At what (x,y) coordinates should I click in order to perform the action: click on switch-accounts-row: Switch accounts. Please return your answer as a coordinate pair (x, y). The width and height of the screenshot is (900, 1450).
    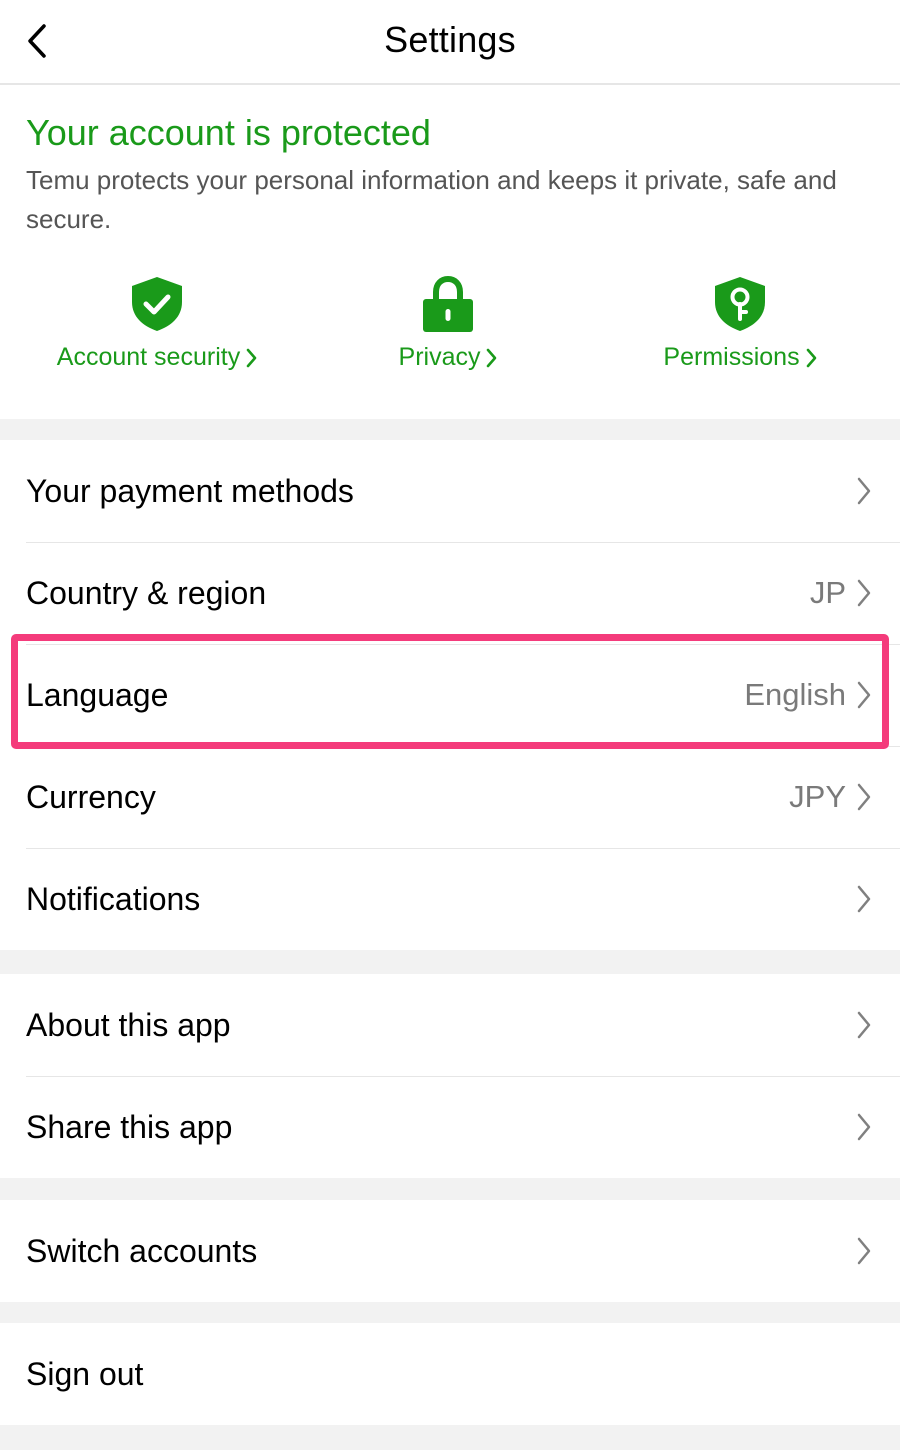
    Looking at the image, I should click on (450, 1251).